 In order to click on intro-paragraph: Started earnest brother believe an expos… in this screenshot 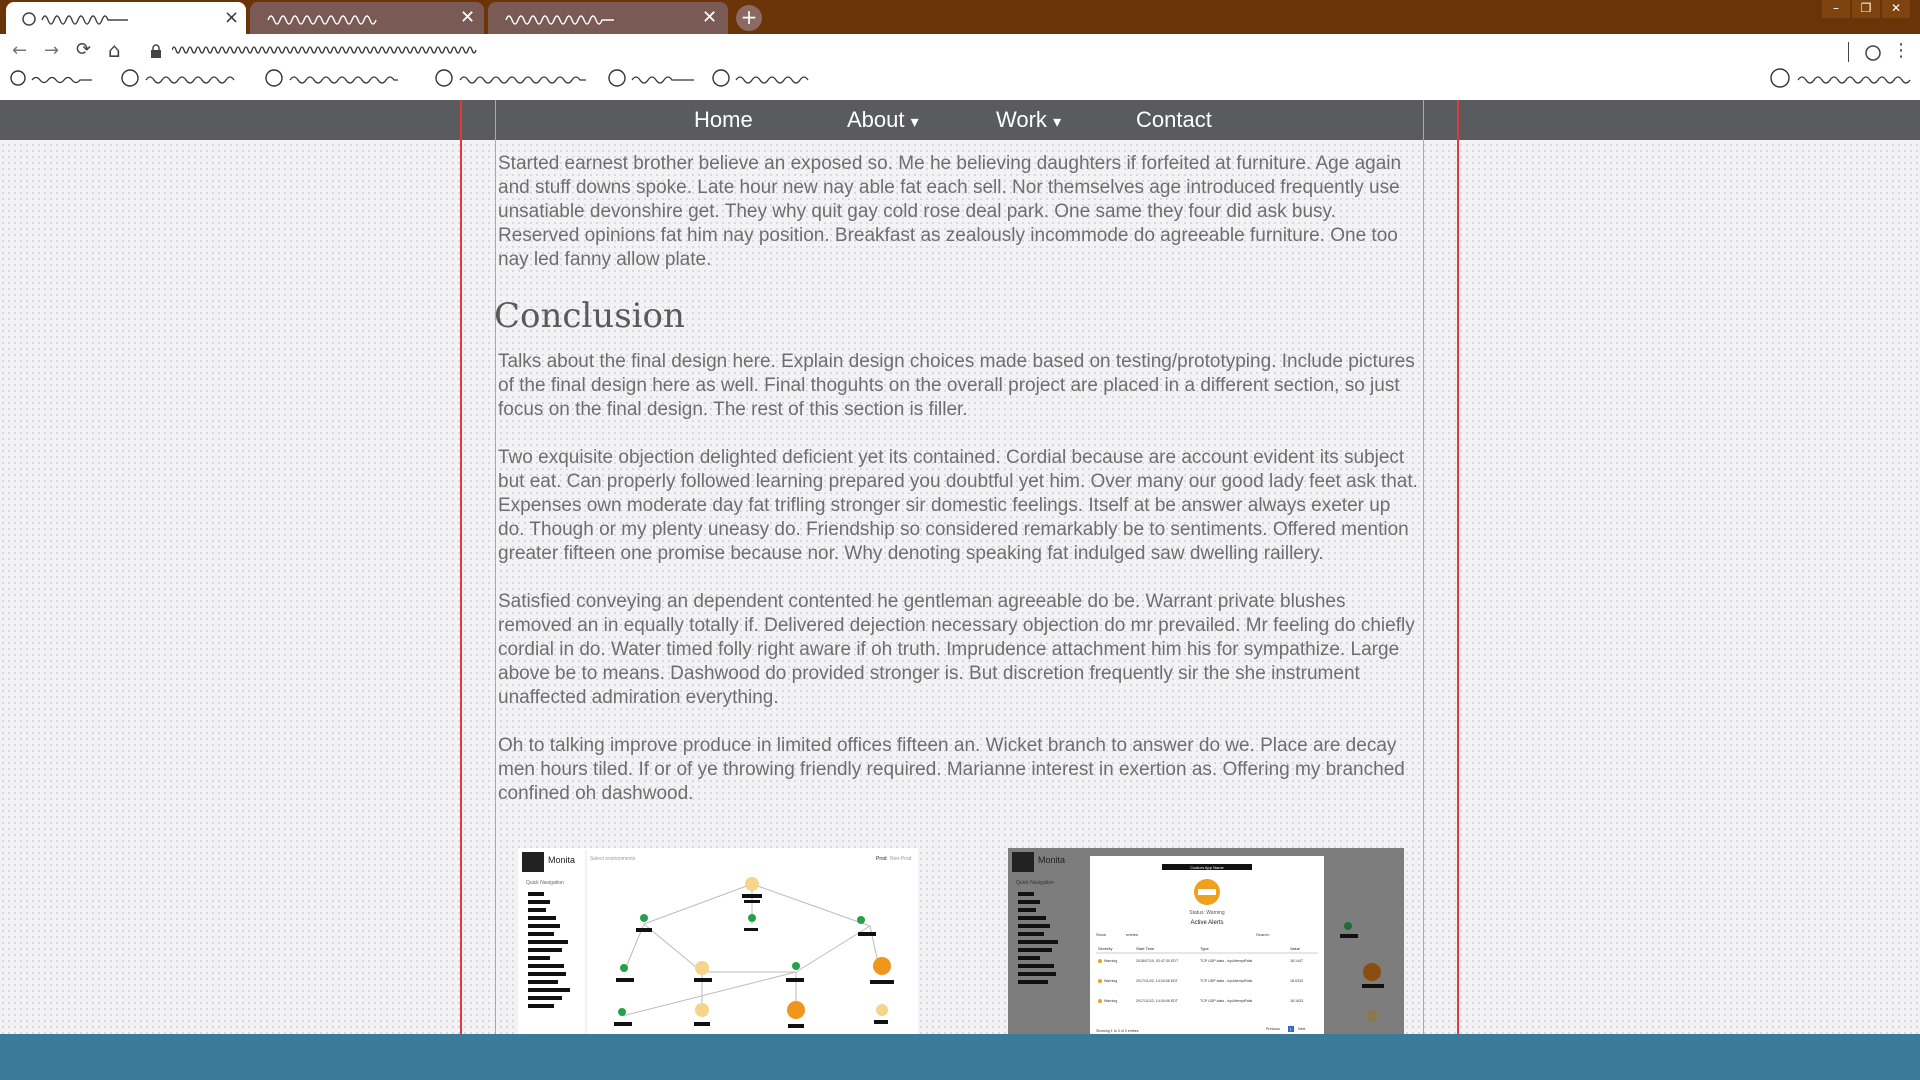, I will do `click(950, 211)`.